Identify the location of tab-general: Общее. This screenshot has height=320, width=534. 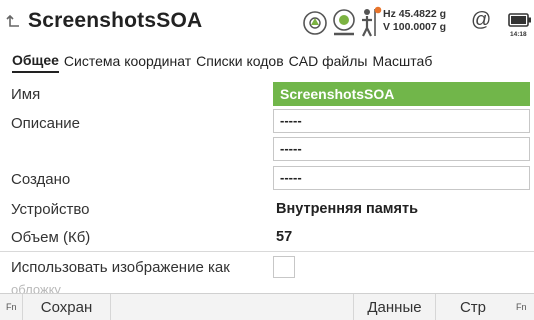
(35, 61).